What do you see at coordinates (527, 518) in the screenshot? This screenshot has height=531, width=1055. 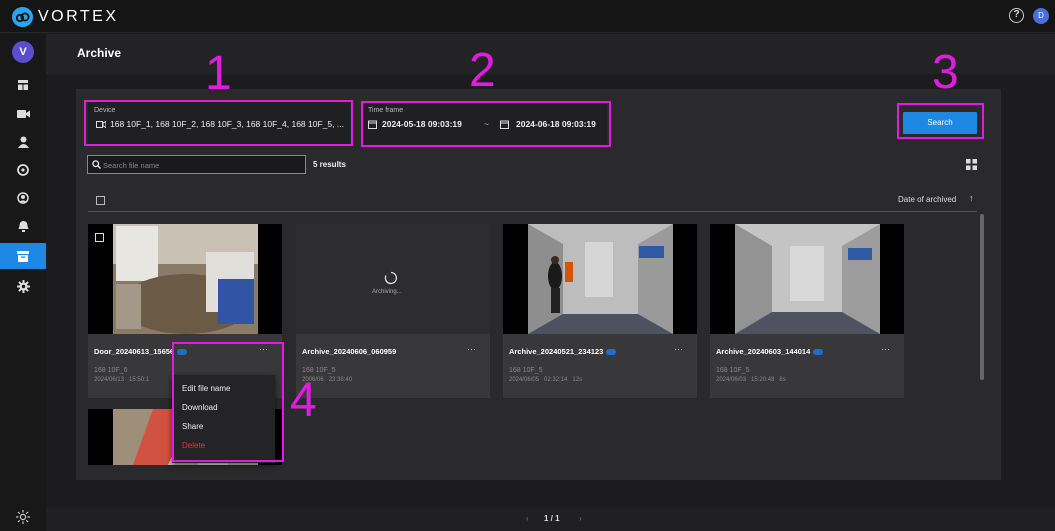 I see `prev-page-icon: ‹` at bounding box center [527, 518].